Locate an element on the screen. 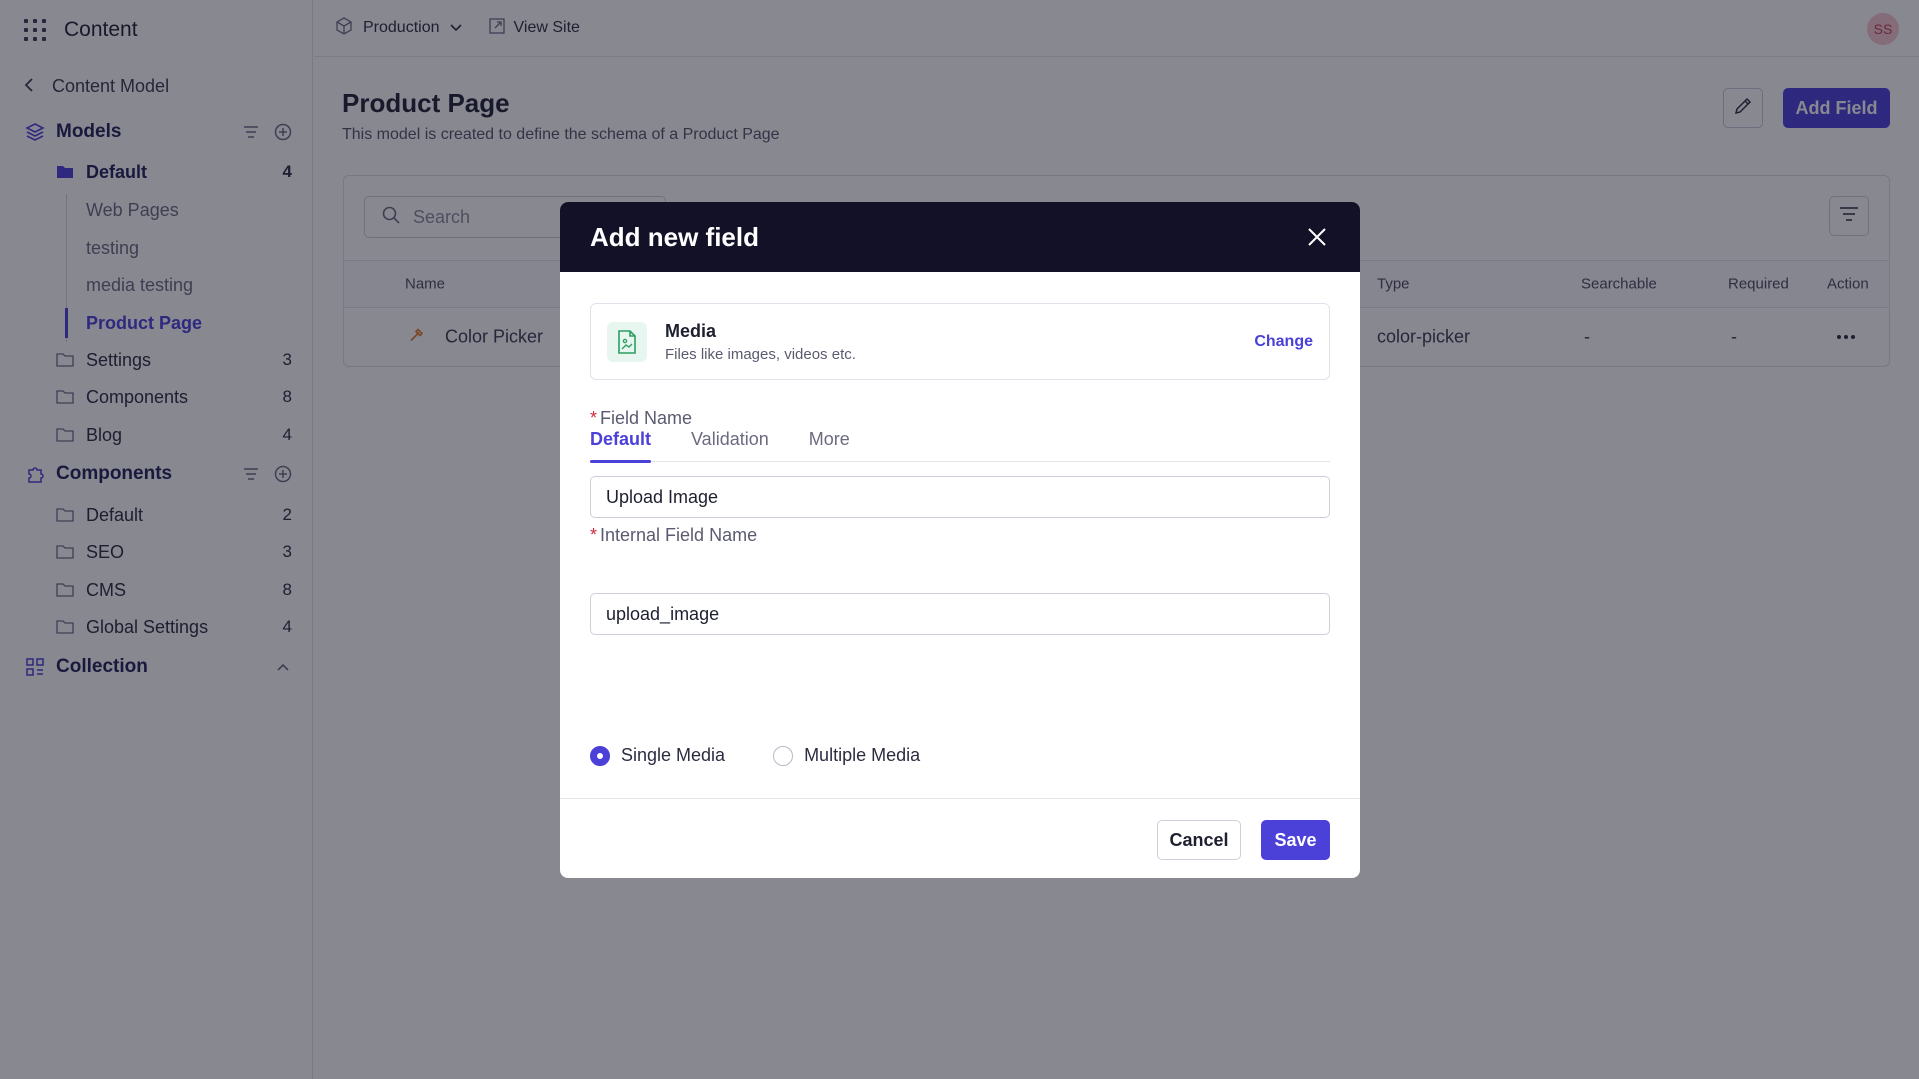  modal-footer: Cancel Save is located at coordinates (960, 838).